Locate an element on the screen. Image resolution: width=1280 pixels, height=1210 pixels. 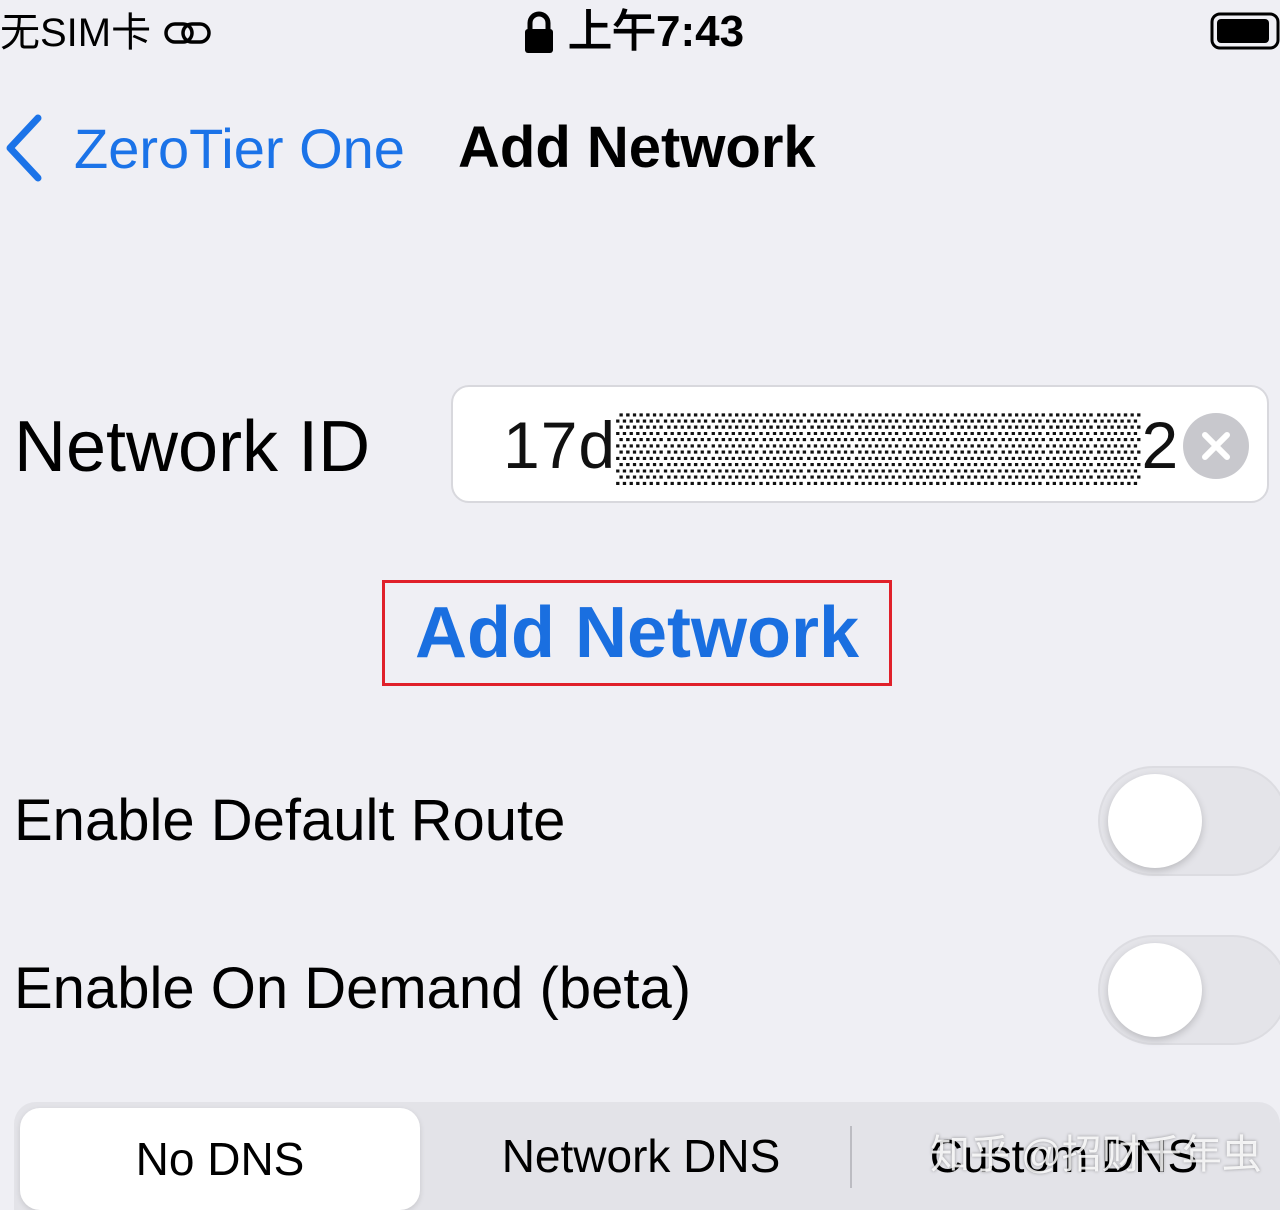
status-time: 上午7:43 is located at coordinates (656, 31).